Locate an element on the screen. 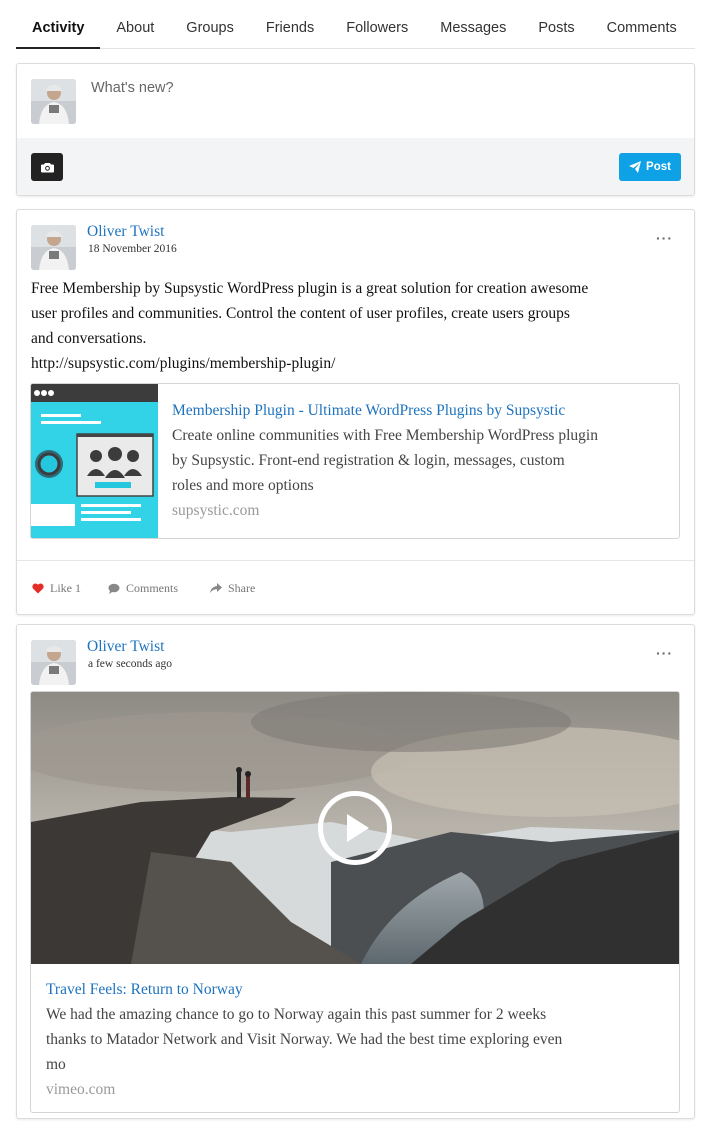 The height and width of the screenshot is (1125, 708). post-date: a few seconds ago is located at coordinates (130, 664).